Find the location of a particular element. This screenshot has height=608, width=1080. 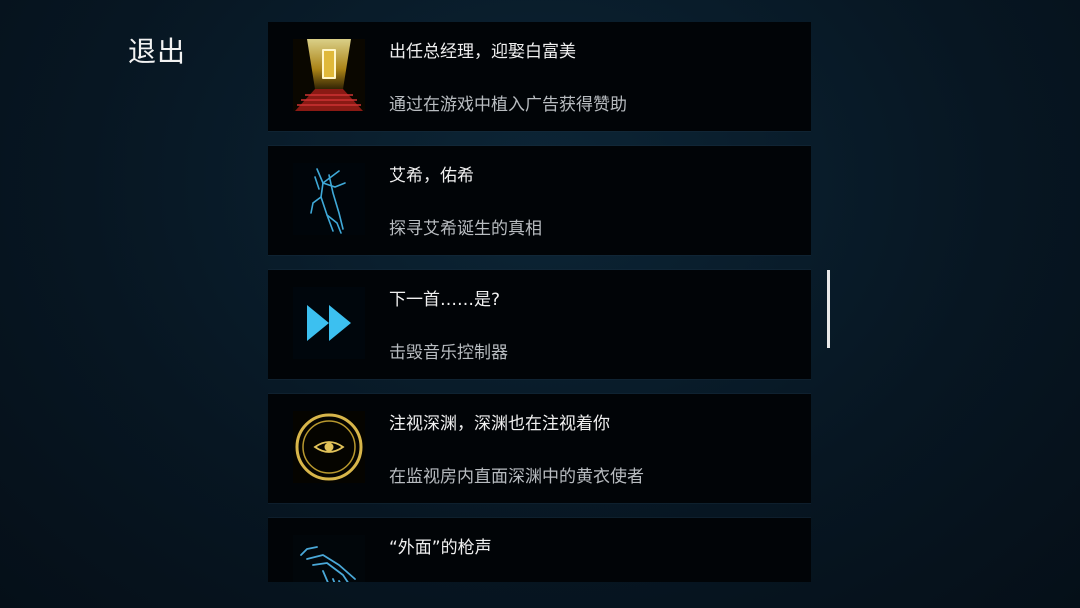

achievement-card: 艾希，佑希 探寻艾希诞生的真相 is located at coordinates (539, 200).